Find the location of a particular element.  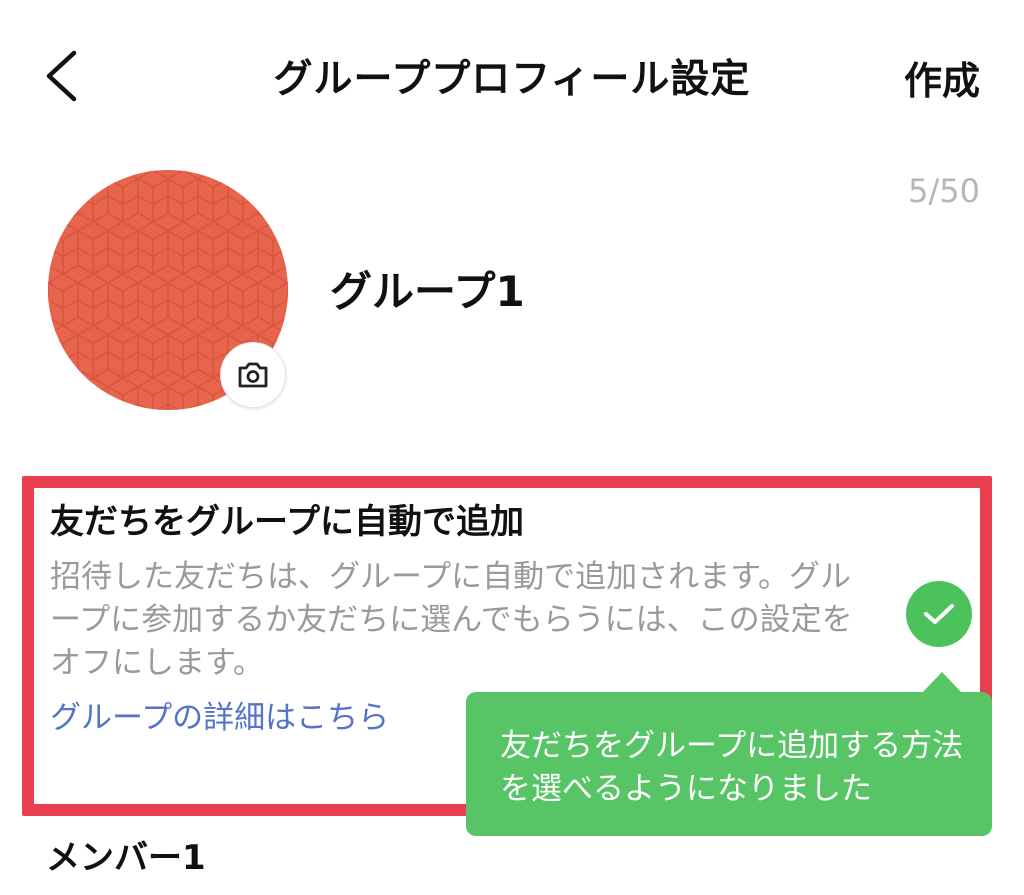

camera-icon is located at coordinates (253, 375).